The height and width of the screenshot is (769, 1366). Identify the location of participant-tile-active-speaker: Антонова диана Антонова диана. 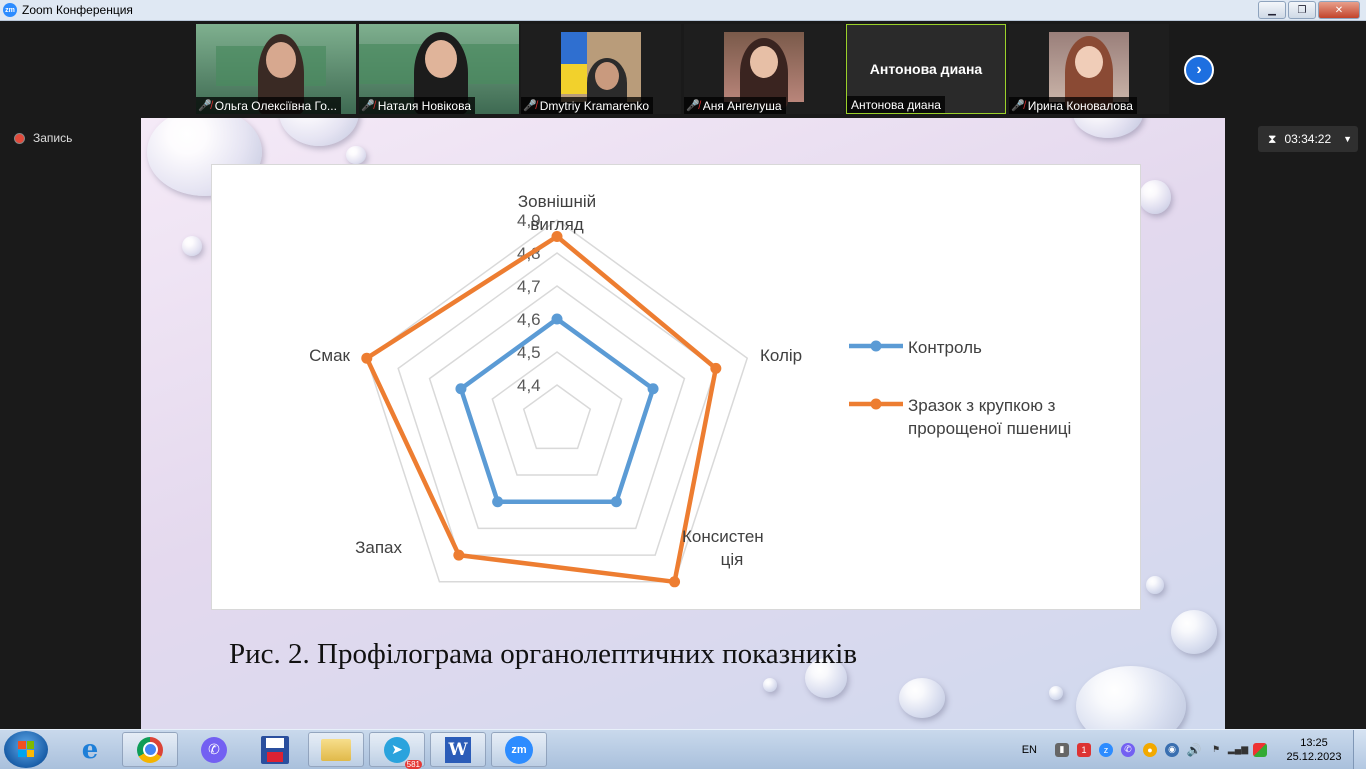
(926, 69).